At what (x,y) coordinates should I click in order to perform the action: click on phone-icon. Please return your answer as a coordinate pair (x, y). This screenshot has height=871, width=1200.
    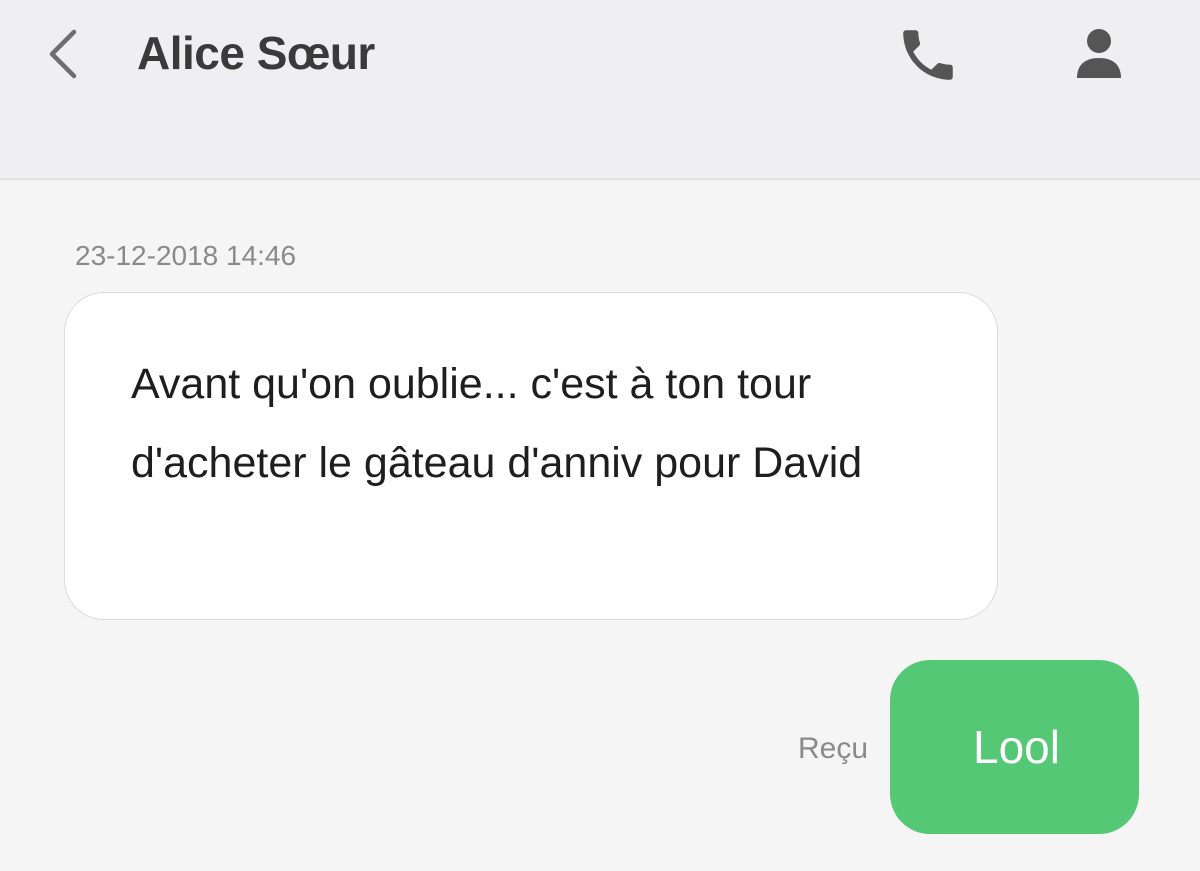
    Looking at the image, I should click on (928, 55).